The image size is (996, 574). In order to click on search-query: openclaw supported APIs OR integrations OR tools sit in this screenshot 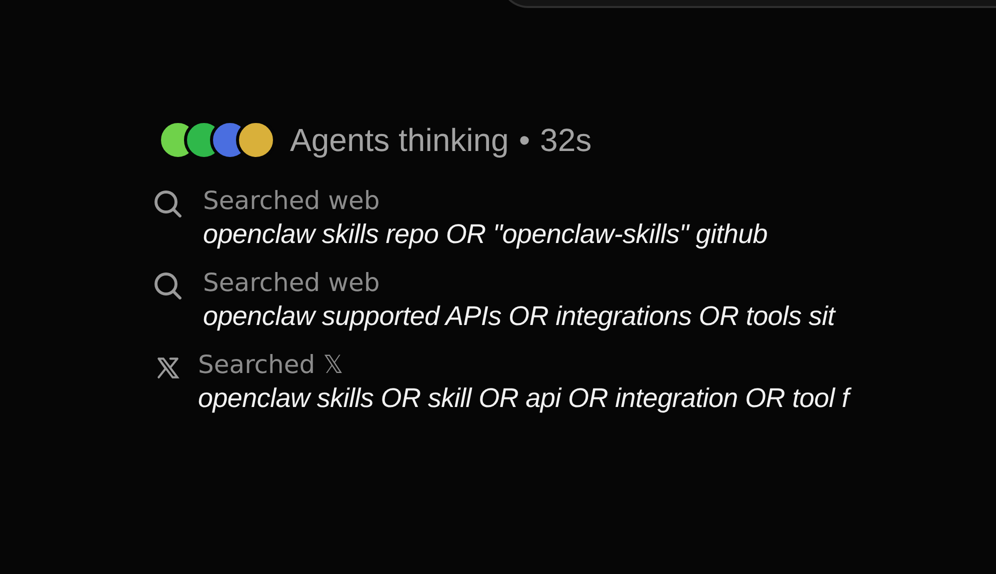, I will do `click(519, 316)`.